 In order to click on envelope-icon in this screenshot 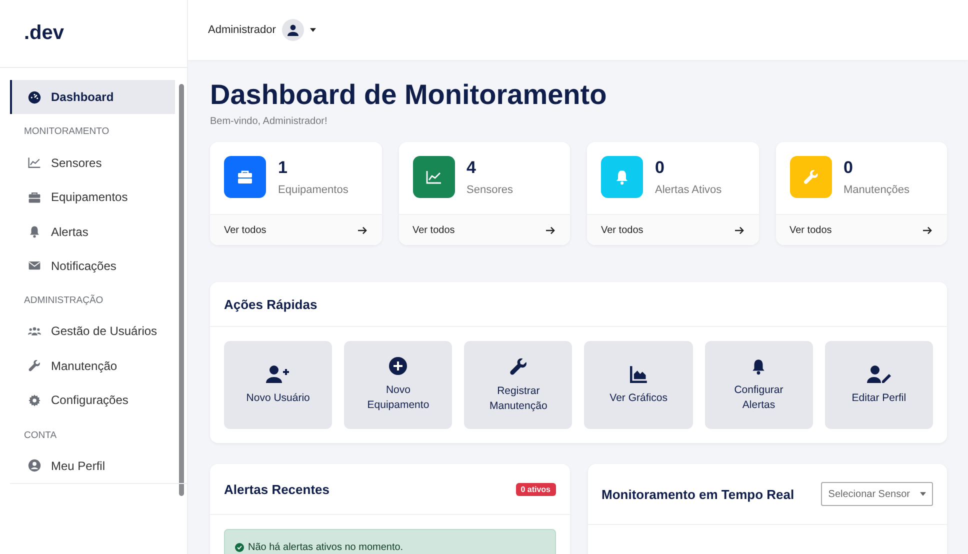, I will do `click(34, 265)`.